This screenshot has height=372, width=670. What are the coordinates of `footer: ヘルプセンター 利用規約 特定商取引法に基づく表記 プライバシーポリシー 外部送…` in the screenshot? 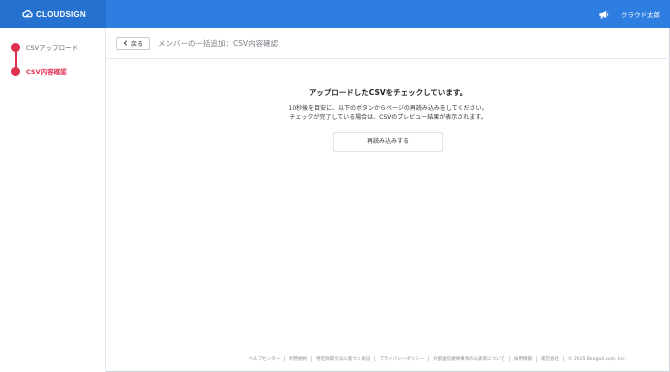 It's located at (437, 359).